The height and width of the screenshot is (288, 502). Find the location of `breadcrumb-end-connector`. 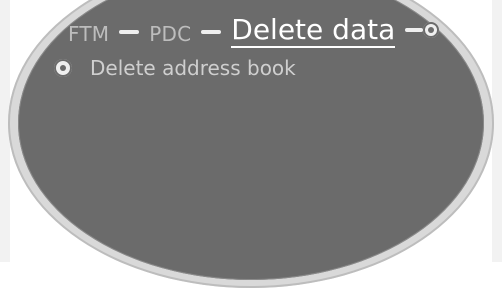

breadcrumb-end-connector is located at coordinates (422, 30).